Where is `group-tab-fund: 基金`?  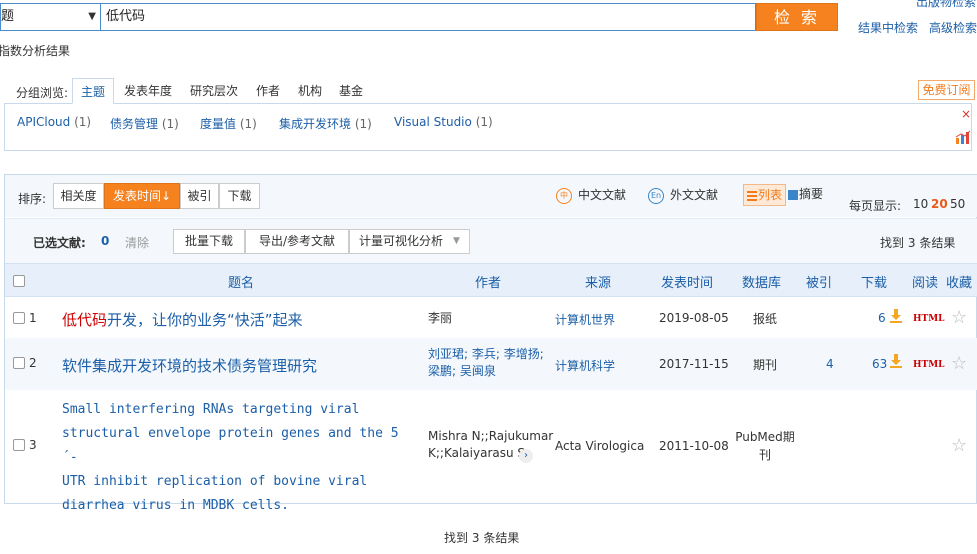
group-tab-fund: 基金 is located at coordinates (351, 91).